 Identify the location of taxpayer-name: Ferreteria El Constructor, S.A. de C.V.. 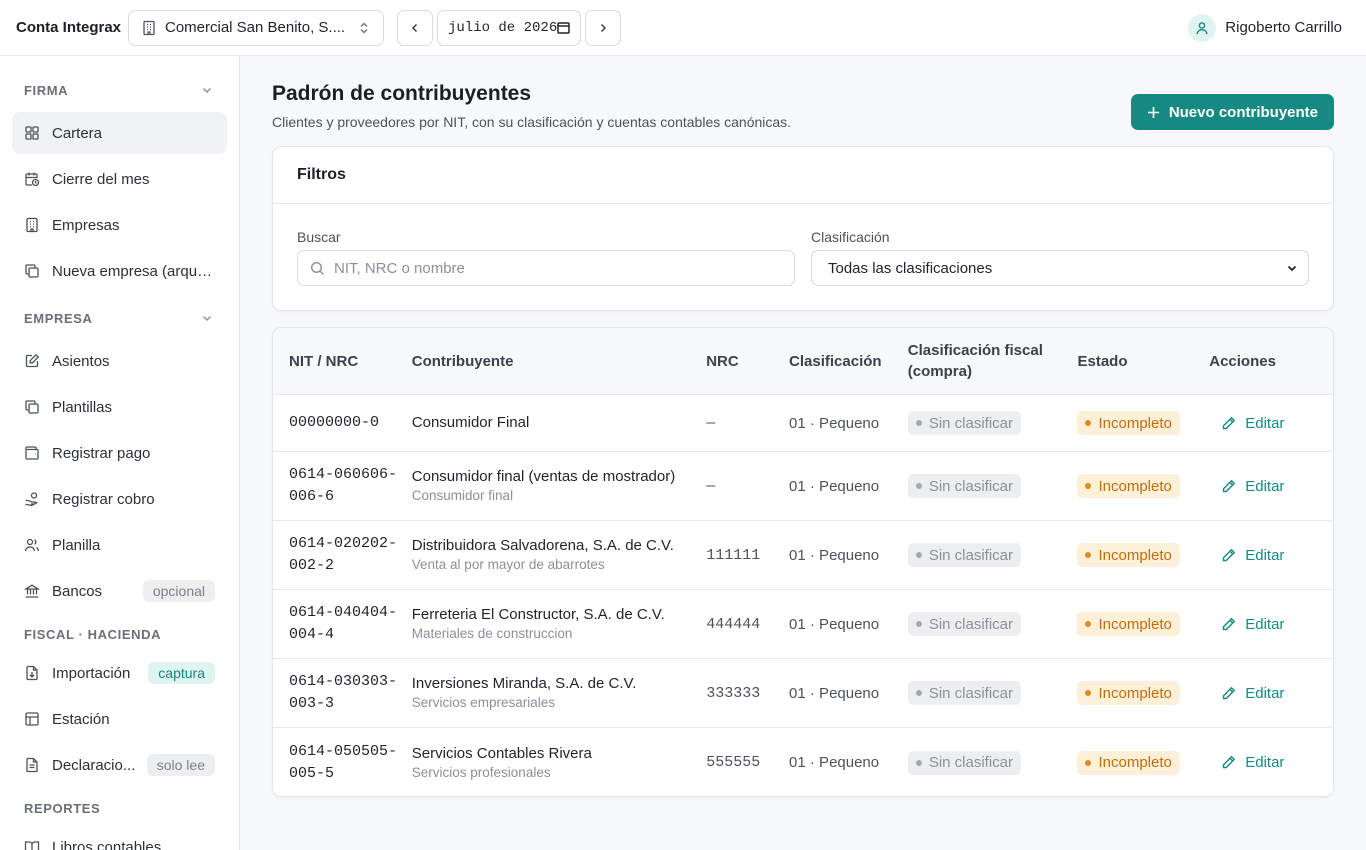
(538, 614).